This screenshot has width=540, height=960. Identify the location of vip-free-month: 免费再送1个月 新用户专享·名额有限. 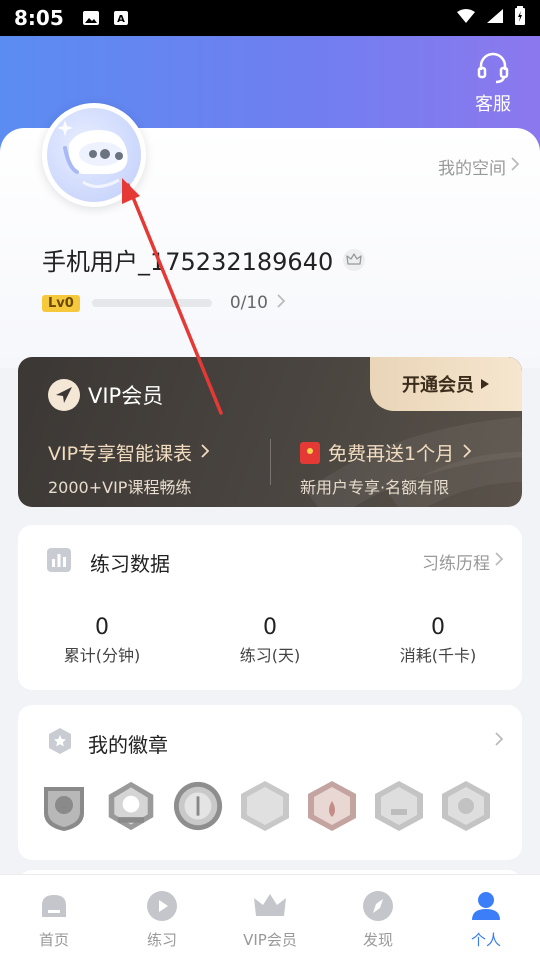
(386, 468).